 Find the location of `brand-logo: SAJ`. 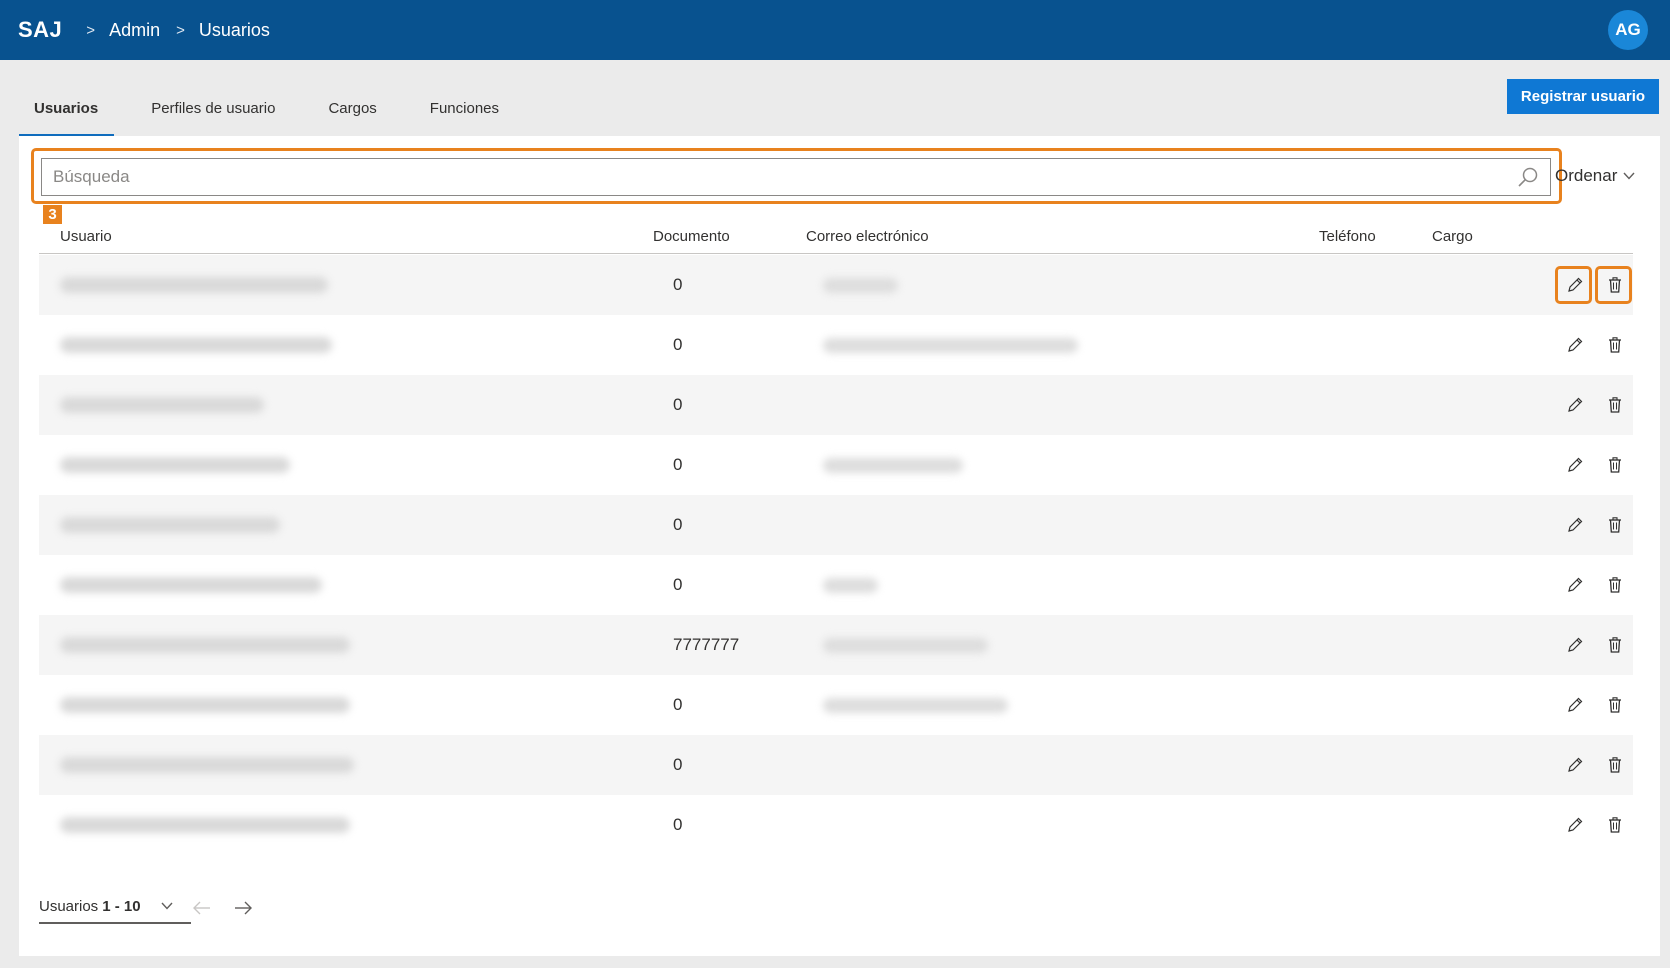

brand-logo: SAJ is located at coordinates (40, 30).